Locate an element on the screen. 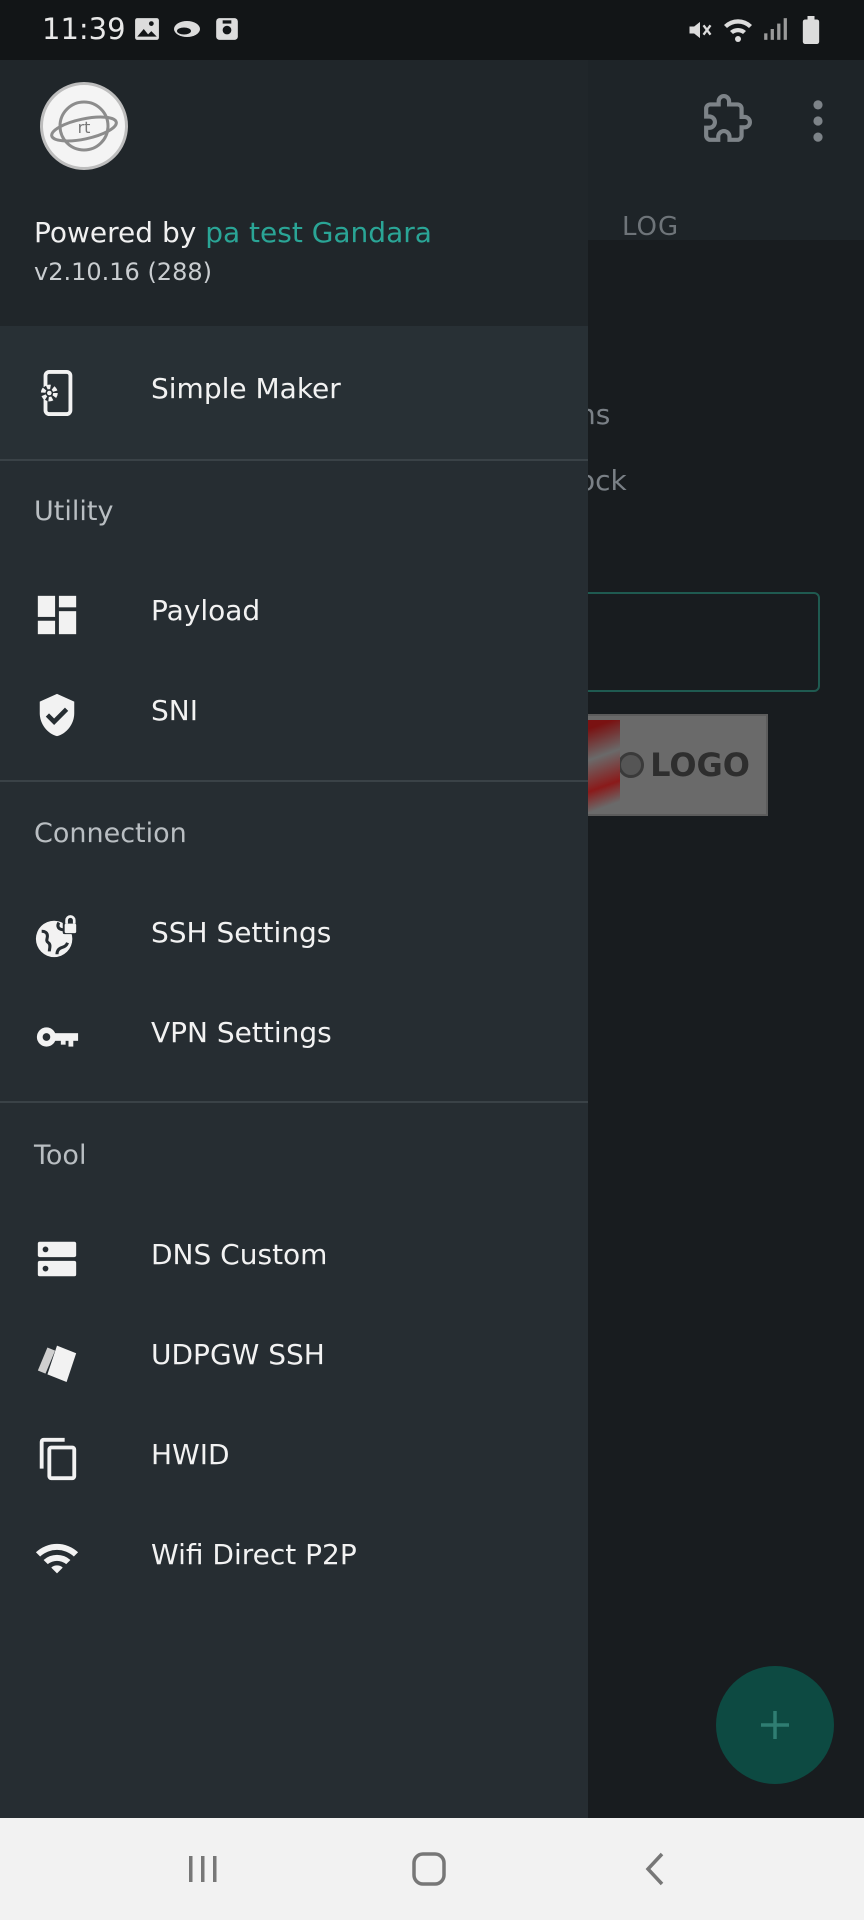 The image size is (864, 1920). section-title-tool: Tool is located at coordinates (60, 1155).